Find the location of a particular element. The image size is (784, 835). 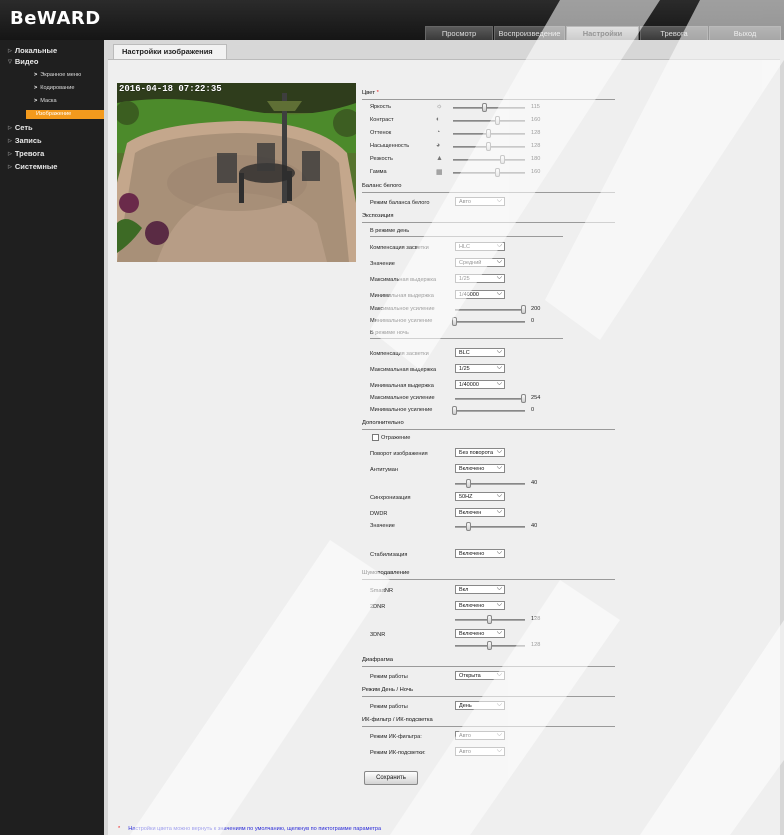

sidebar-item-label: Видео is located at coordinates (26, 61).